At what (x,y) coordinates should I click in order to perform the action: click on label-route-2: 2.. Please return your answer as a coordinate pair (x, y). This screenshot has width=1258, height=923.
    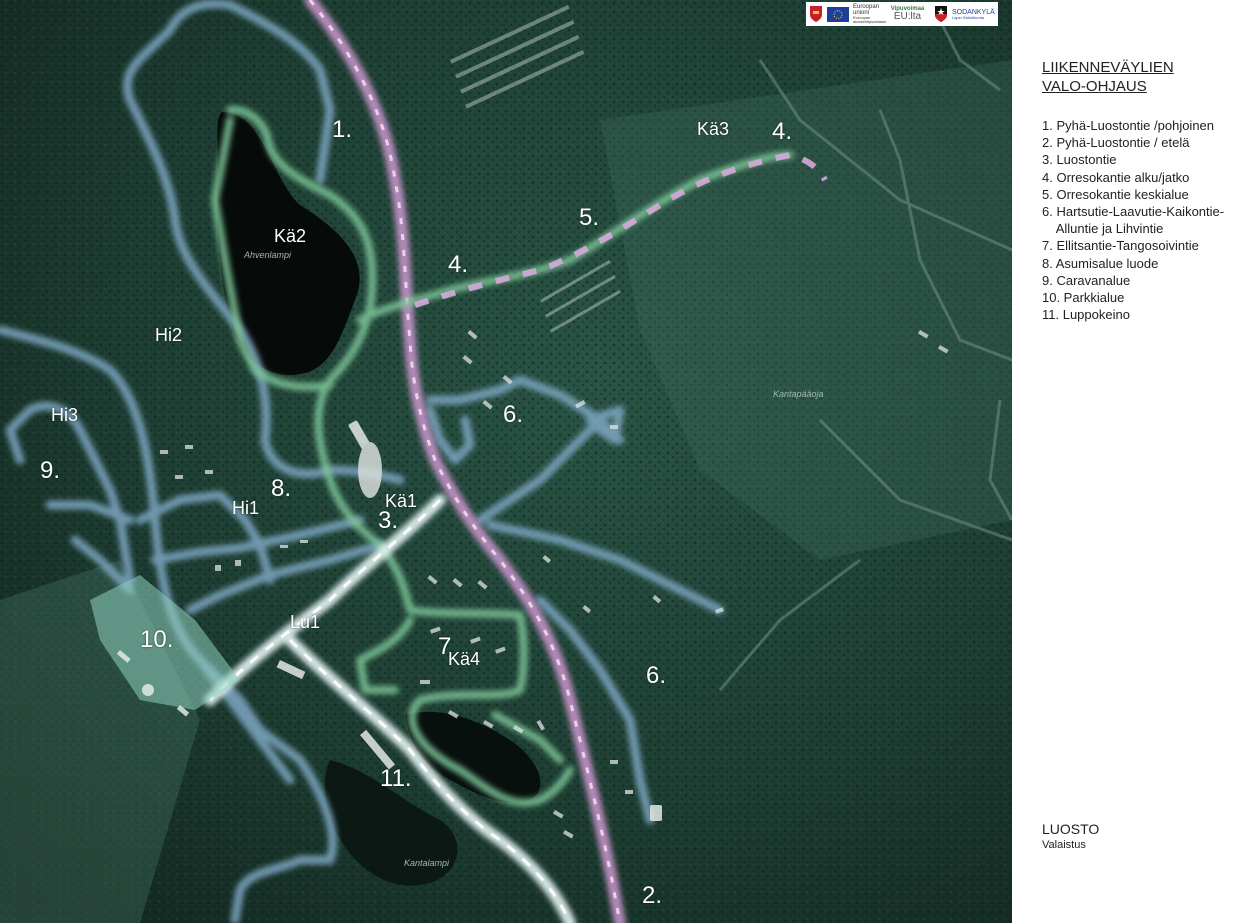
    Looking at the image, I should click on (652, 895).